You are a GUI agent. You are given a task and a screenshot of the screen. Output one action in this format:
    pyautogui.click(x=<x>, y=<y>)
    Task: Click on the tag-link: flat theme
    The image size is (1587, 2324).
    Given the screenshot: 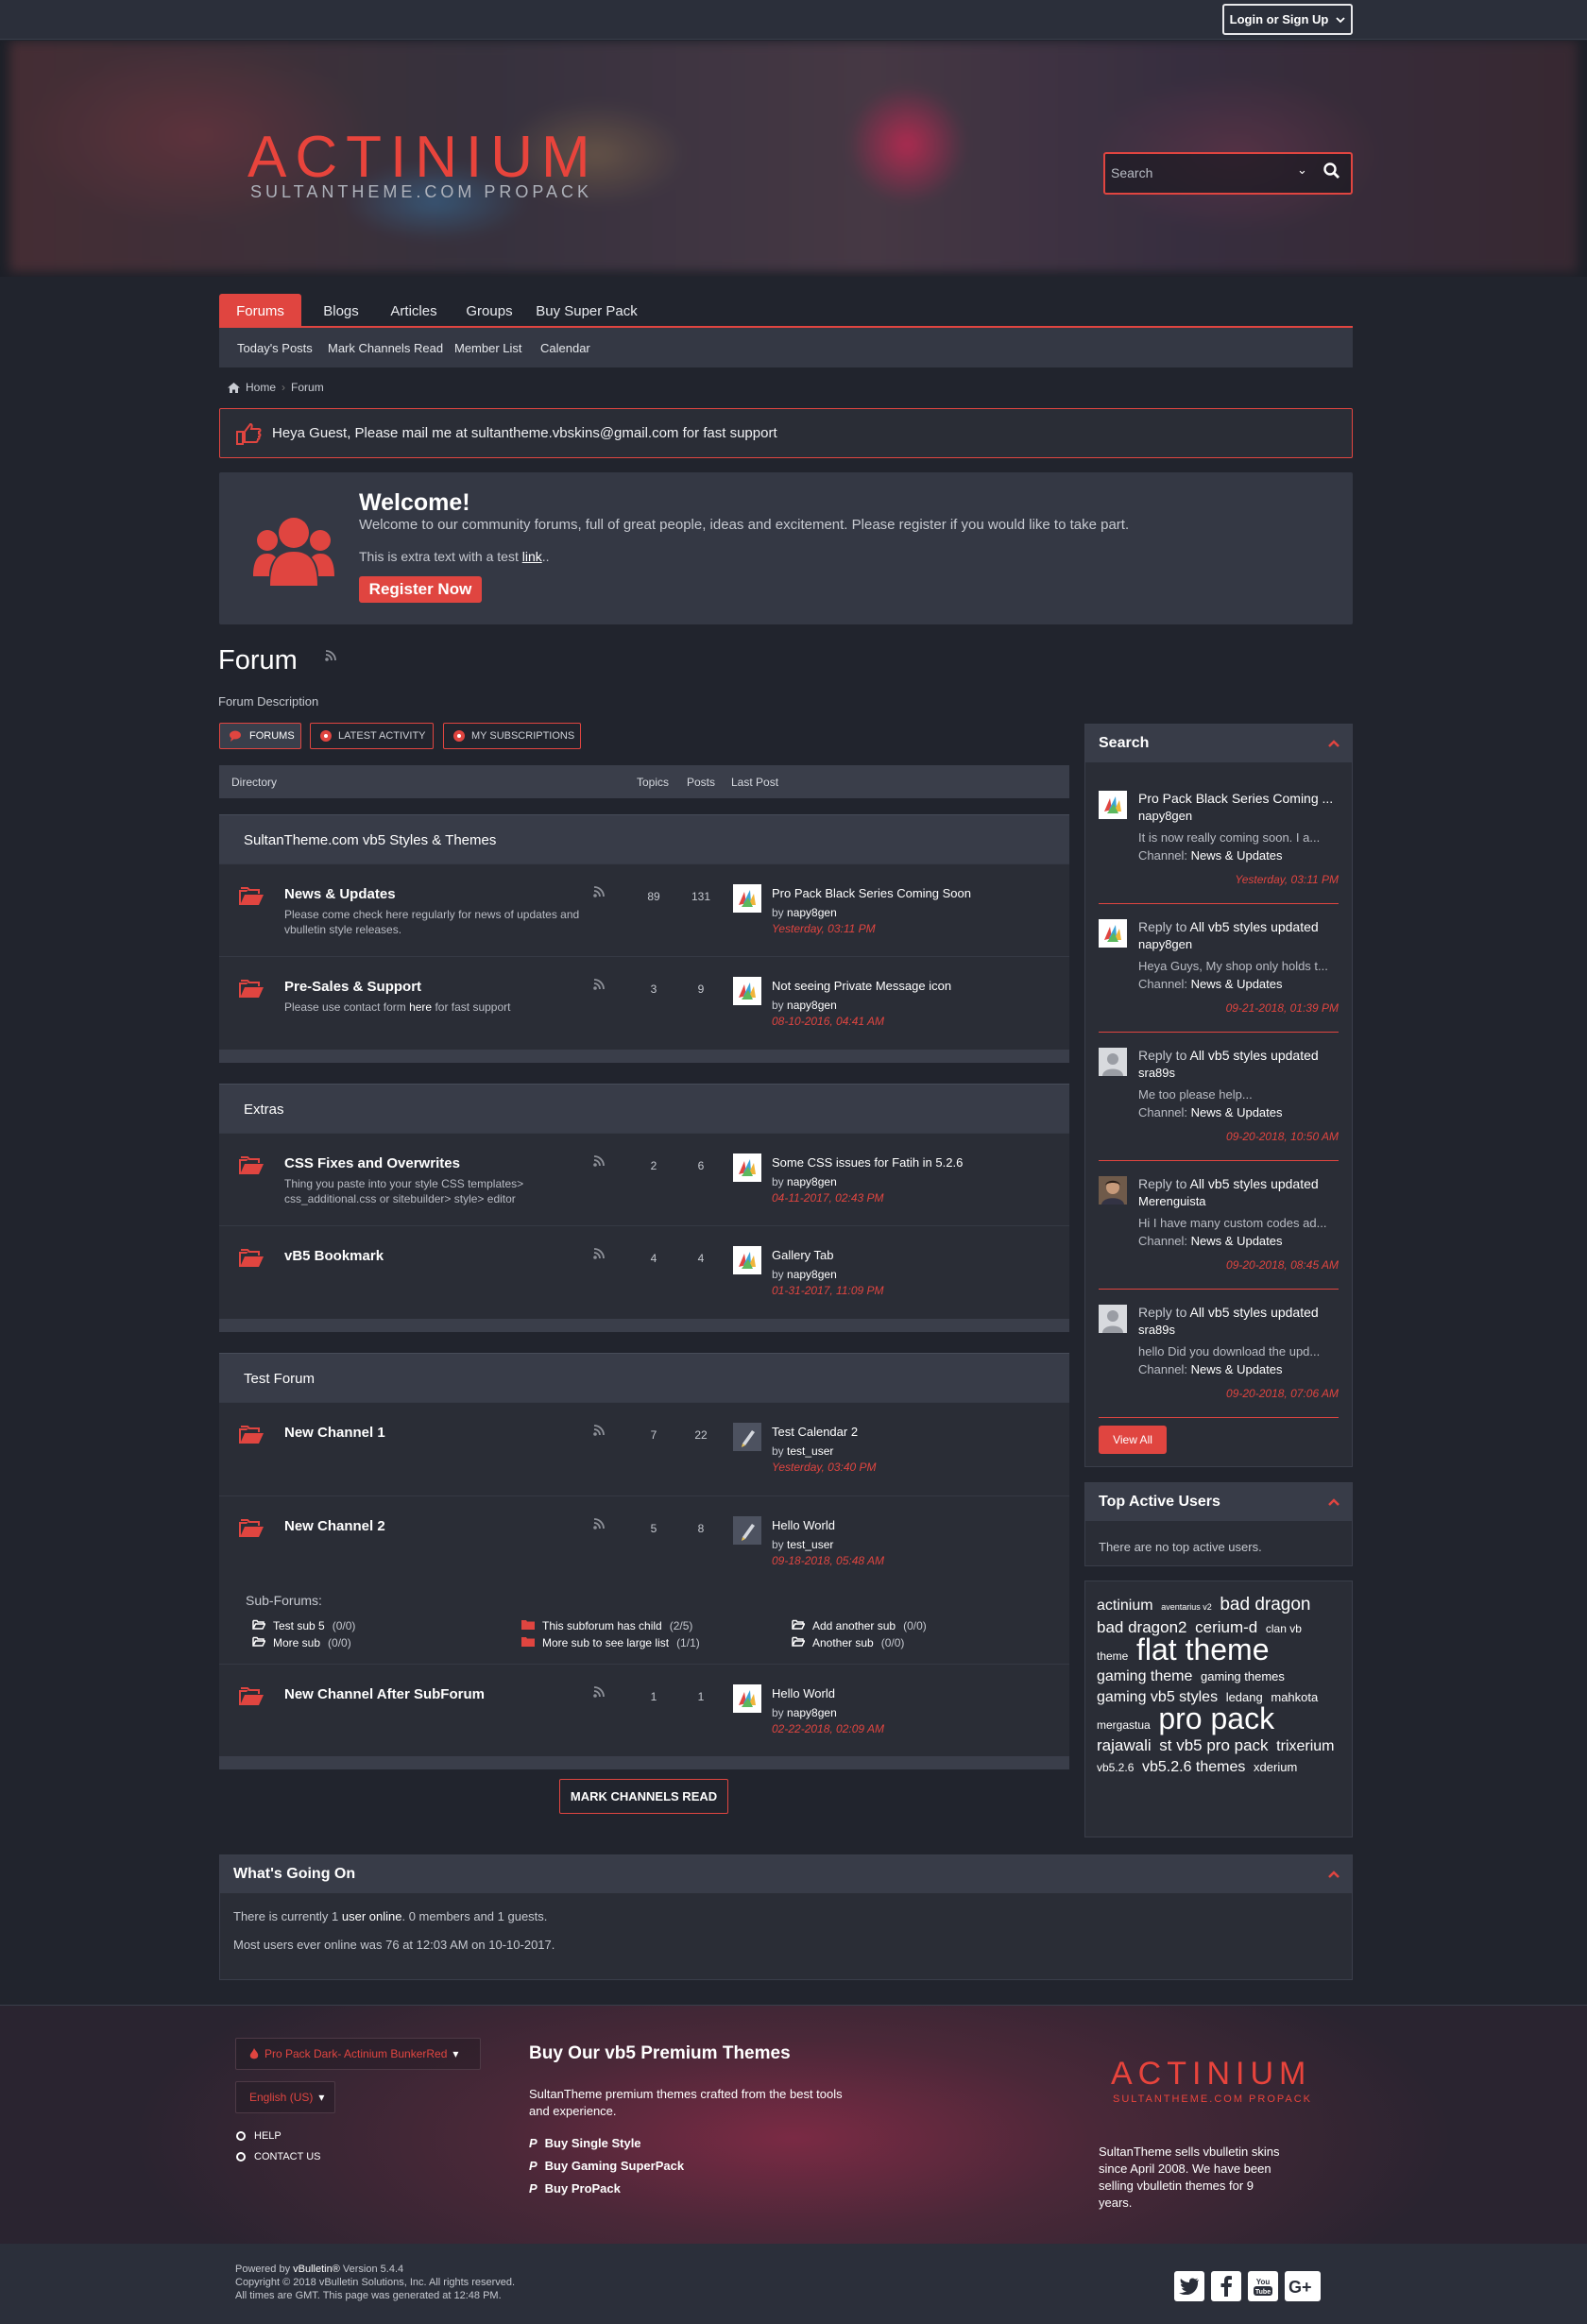 What is the action you would take?
    pyautogui.click(x=1203, y=1649)
    